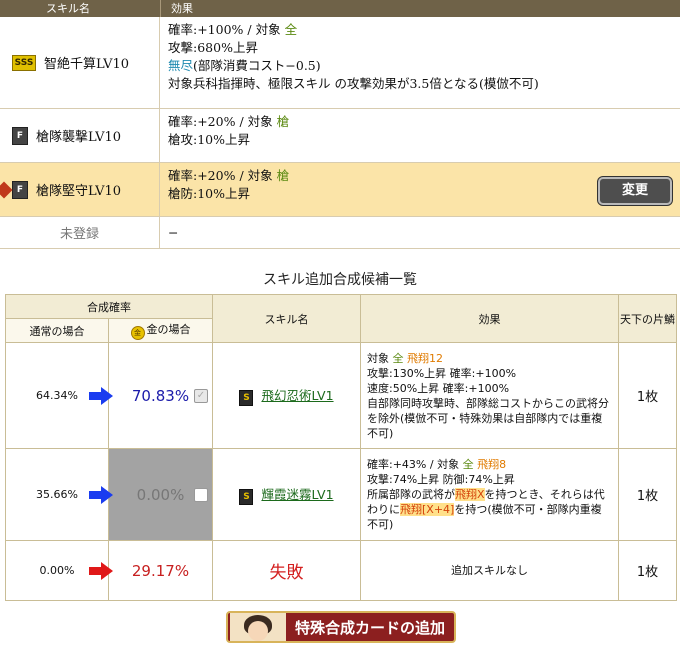 The image size is (680, 649). I want to click on skill-row-2: F 槍隊襲撃LV10 確率:+20% / 対象 槍 槍攻:10%上昇, so click(340, 136).